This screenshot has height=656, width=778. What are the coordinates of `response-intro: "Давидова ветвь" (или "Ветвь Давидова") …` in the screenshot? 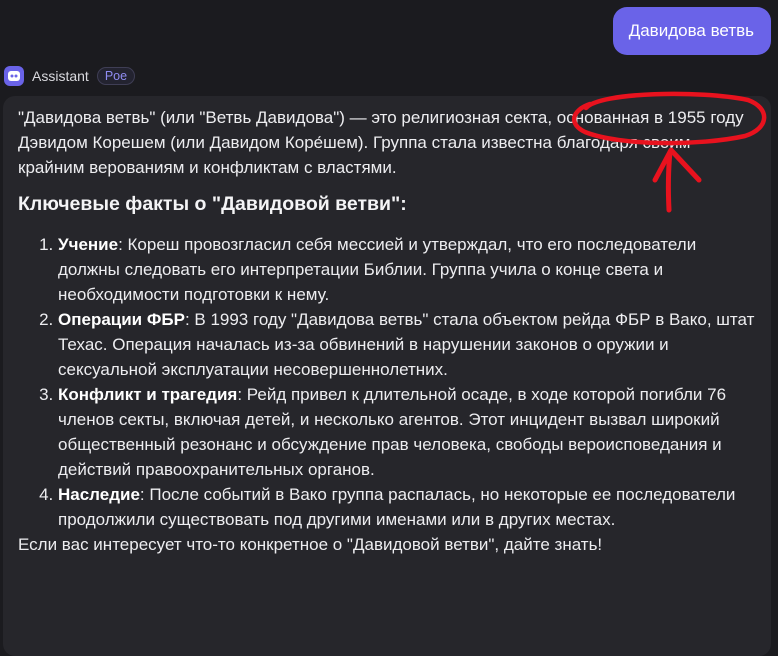 It's located at (381, 142).